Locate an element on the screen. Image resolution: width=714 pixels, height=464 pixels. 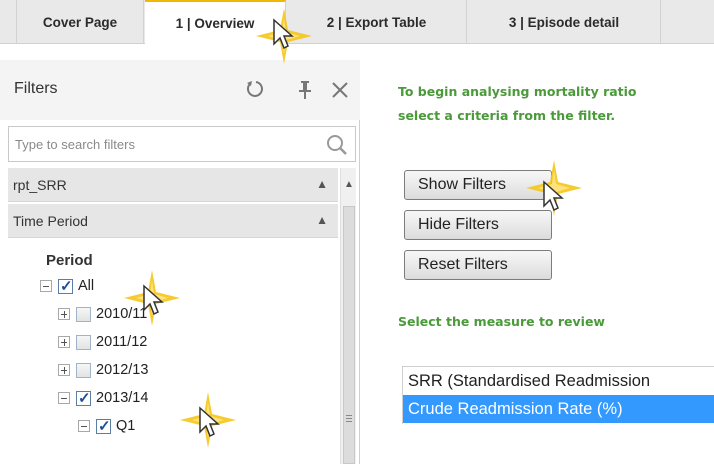
intro-line-1: To begin analysing mortality ratio is located at coordinates (517, 91).